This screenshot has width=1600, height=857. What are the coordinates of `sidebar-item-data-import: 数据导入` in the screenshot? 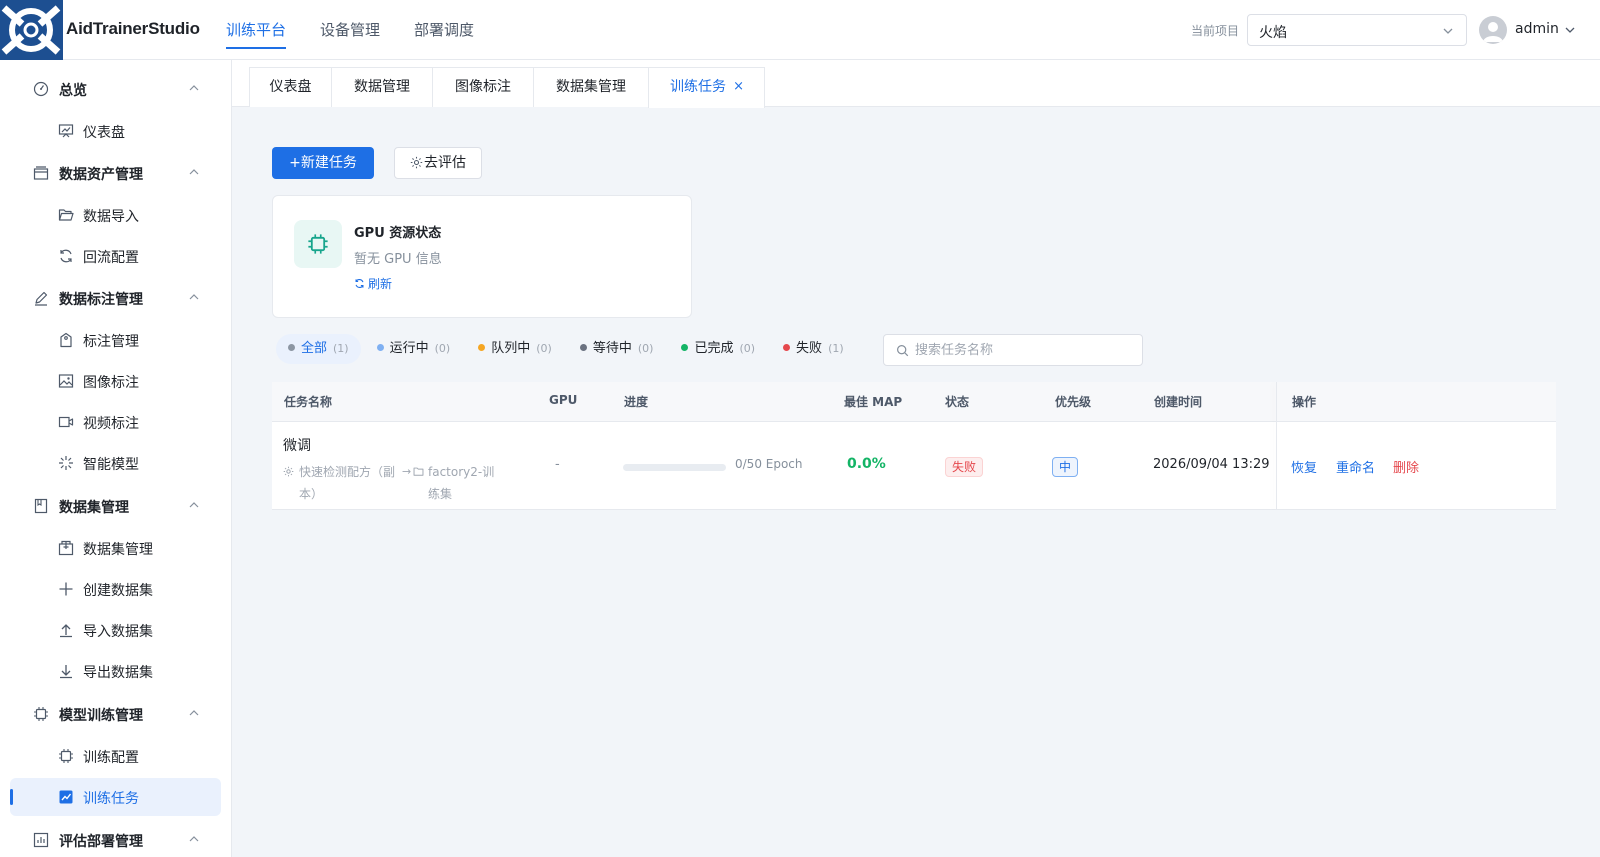 It's located at (115, 215).